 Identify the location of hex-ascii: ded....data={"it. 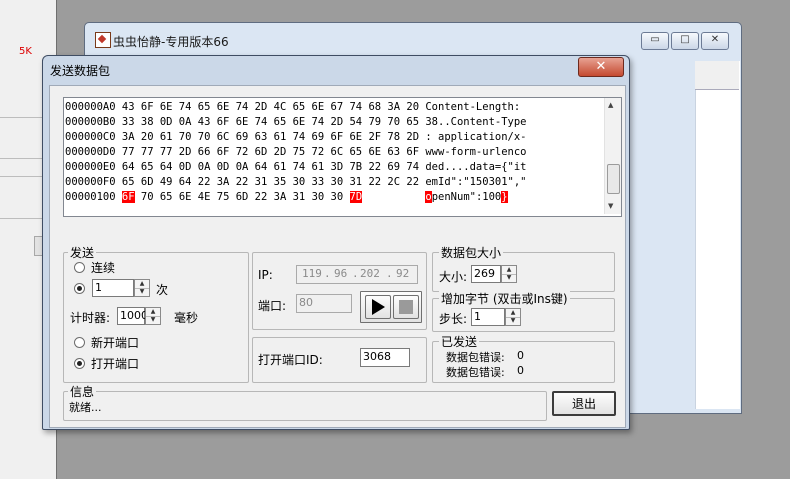
(476, 167).